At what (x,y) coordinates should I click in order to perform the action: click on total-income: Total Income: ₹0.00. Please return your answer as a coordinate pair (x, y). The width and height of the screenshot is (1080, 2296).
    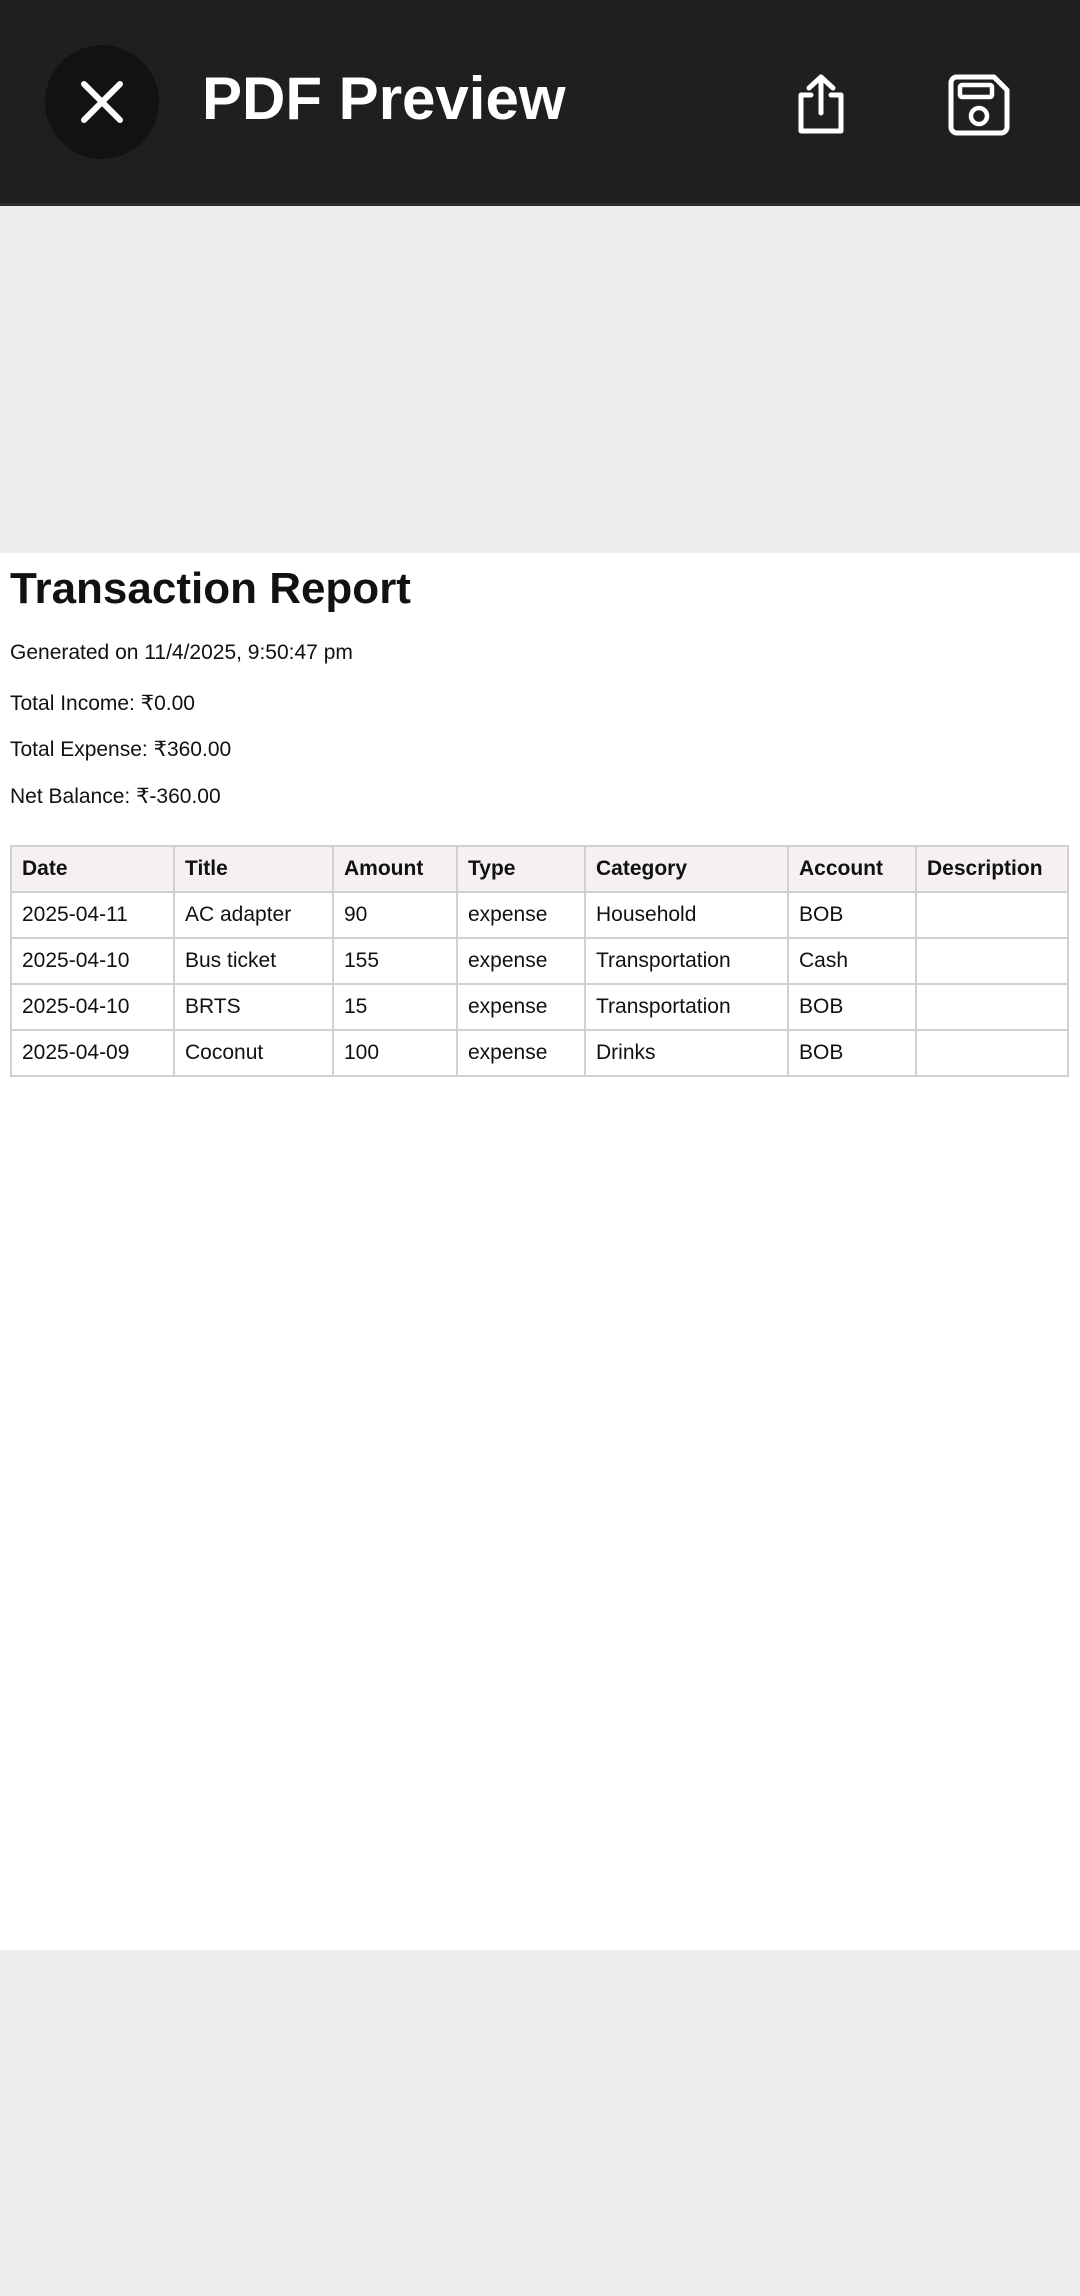
    Looking at the image, I should click on (102, 703).